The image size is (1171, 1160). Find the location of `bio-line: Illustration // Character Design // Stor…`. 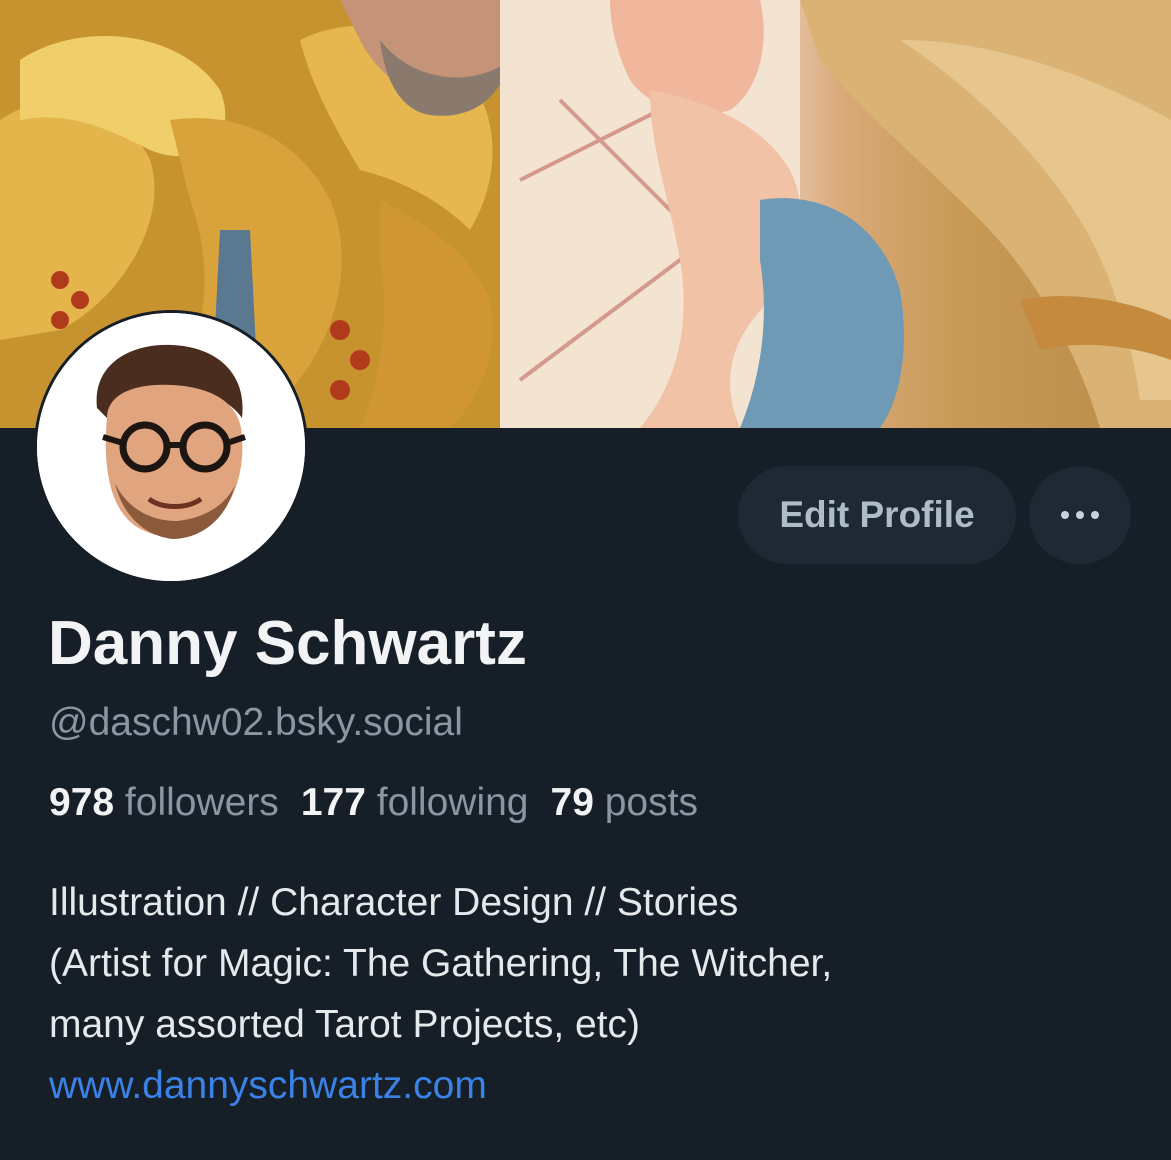

bio-line: Illustration // Character Design // Stor… is located at coordinates (394, 902).